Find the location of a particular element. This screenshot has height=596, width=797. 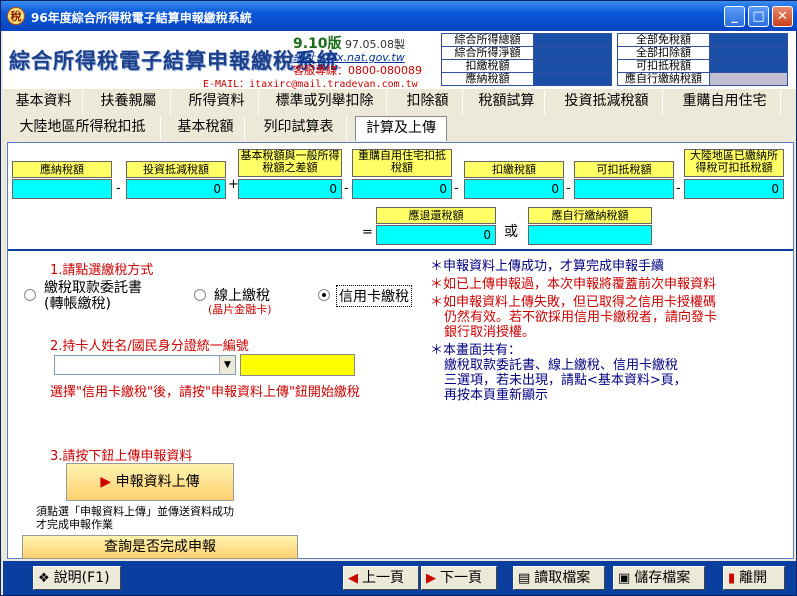

tab-row-2: 大陸地區所得稅扣抵 基本稅額 列印試算表 計算及上傳 is located at coordinates (399, 128).